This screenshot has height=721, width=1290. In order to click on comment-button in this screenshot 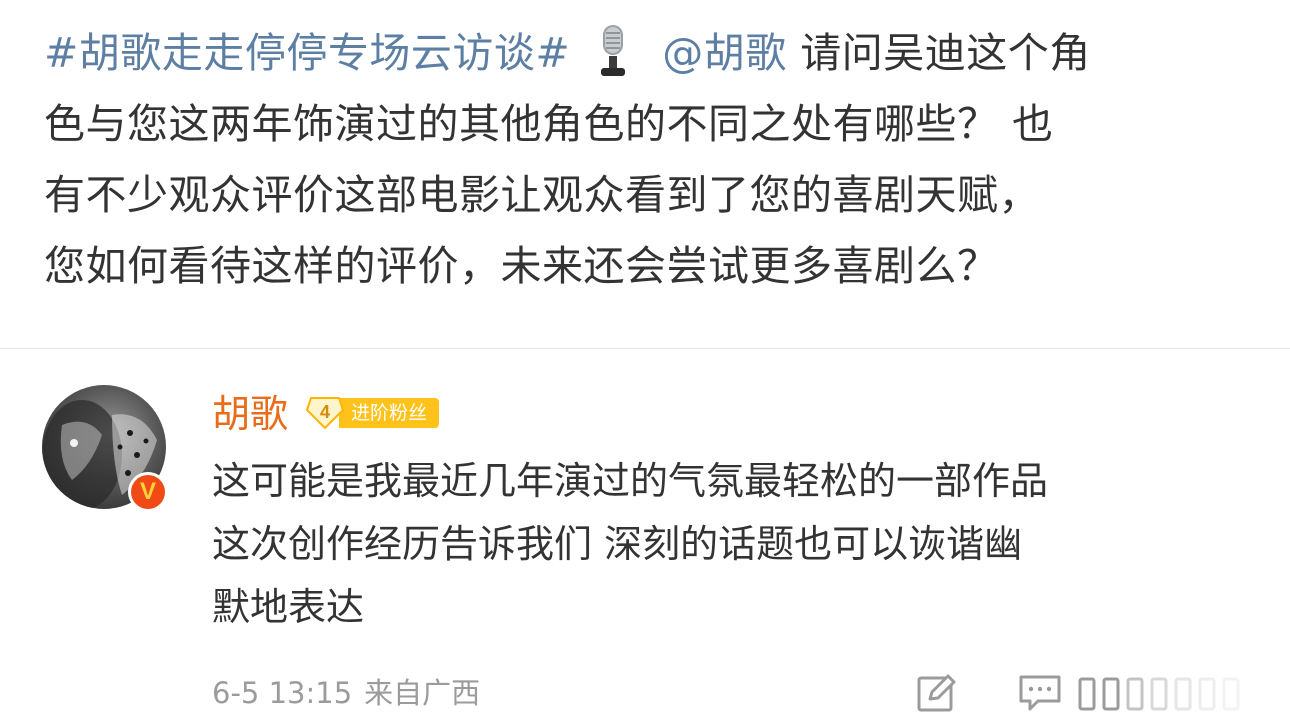, I will do `click(1040, 693)`.